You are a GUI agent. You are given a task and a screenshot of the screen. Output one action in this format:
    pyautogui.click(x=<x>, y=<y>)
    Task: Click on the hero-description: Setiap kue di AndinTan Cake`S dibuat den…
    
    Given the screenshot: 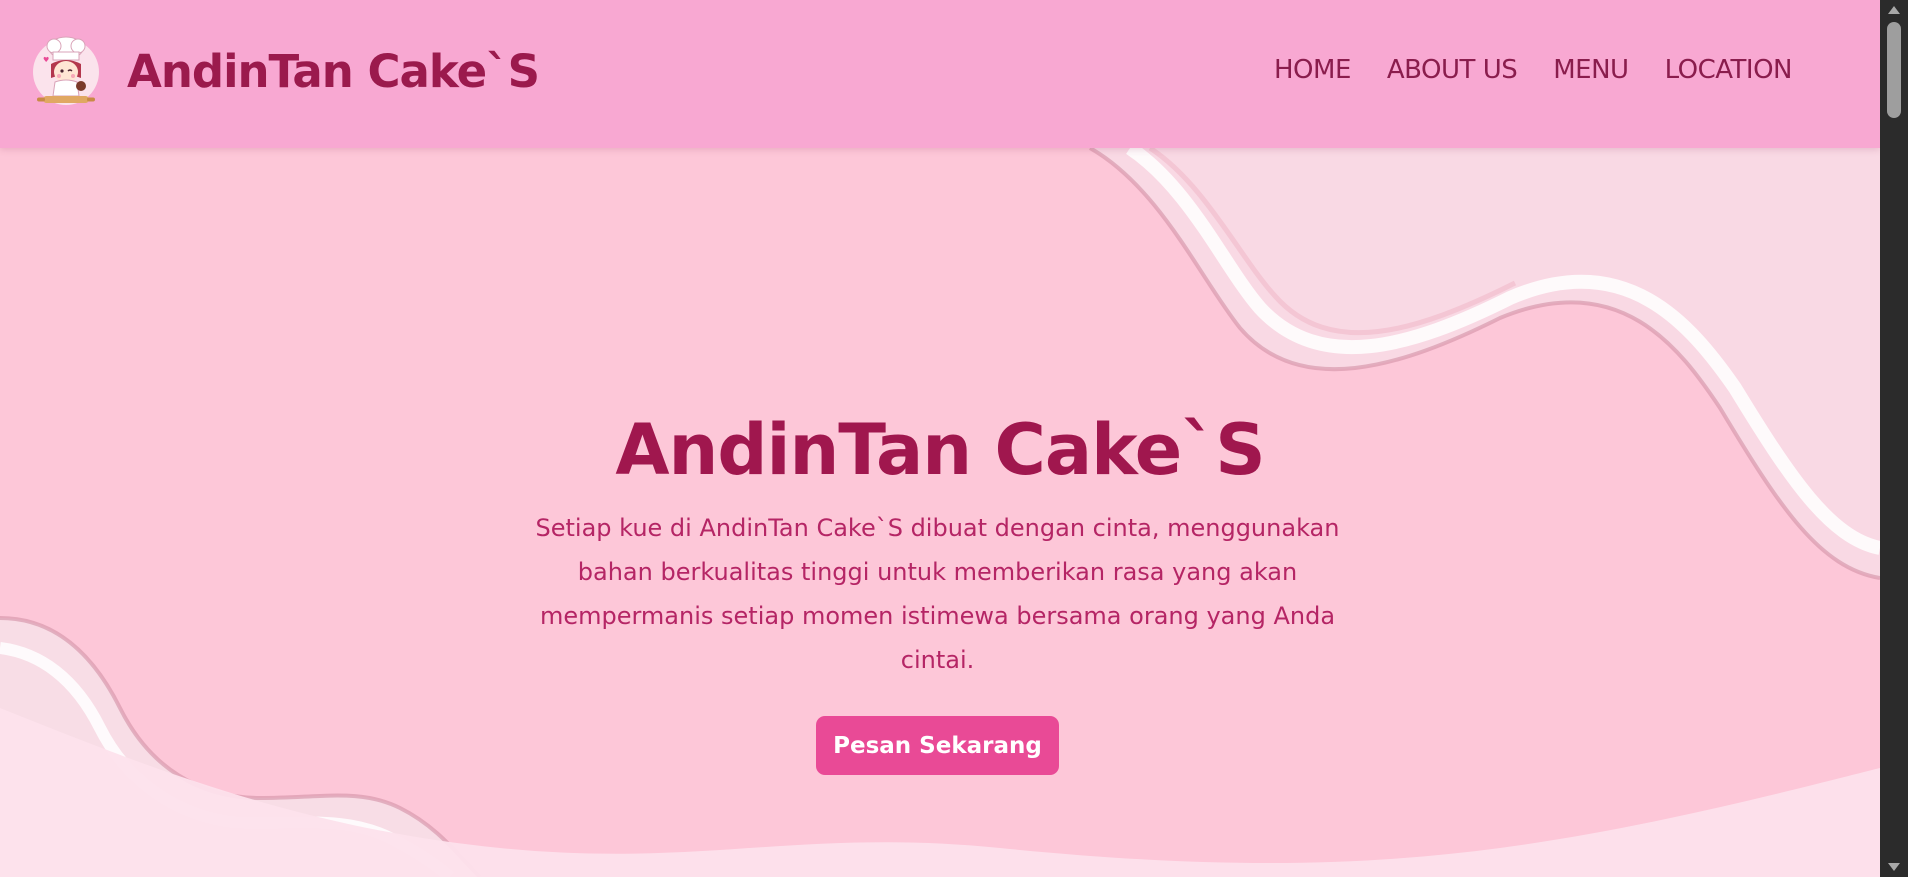 What is the action you would take?
    pyautogui.click(x=937, y=594)
    